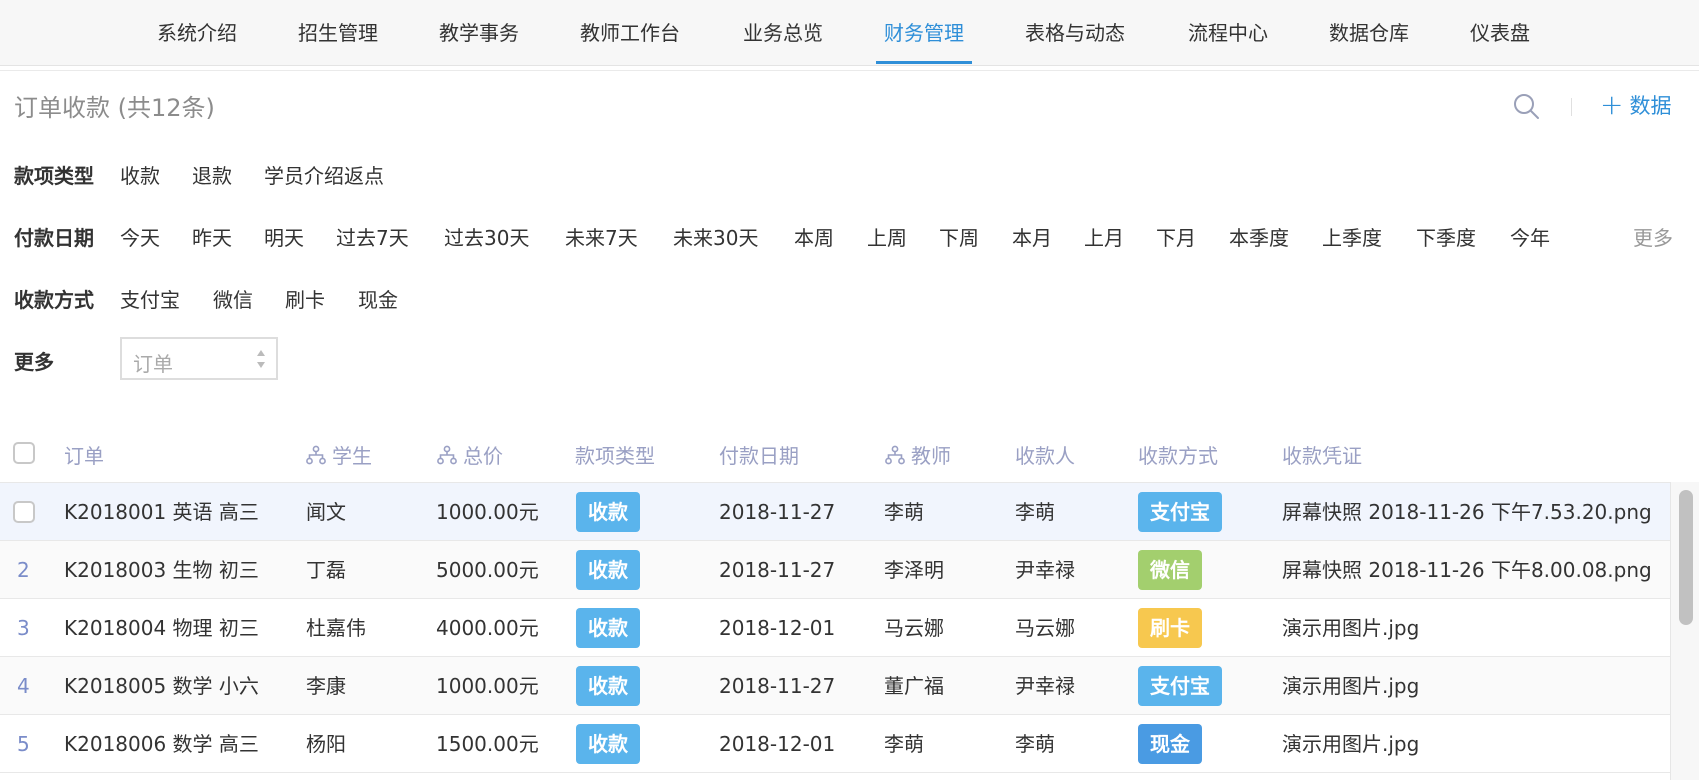  I want to click on add-data-button: + 数据, so click(1635, 105).